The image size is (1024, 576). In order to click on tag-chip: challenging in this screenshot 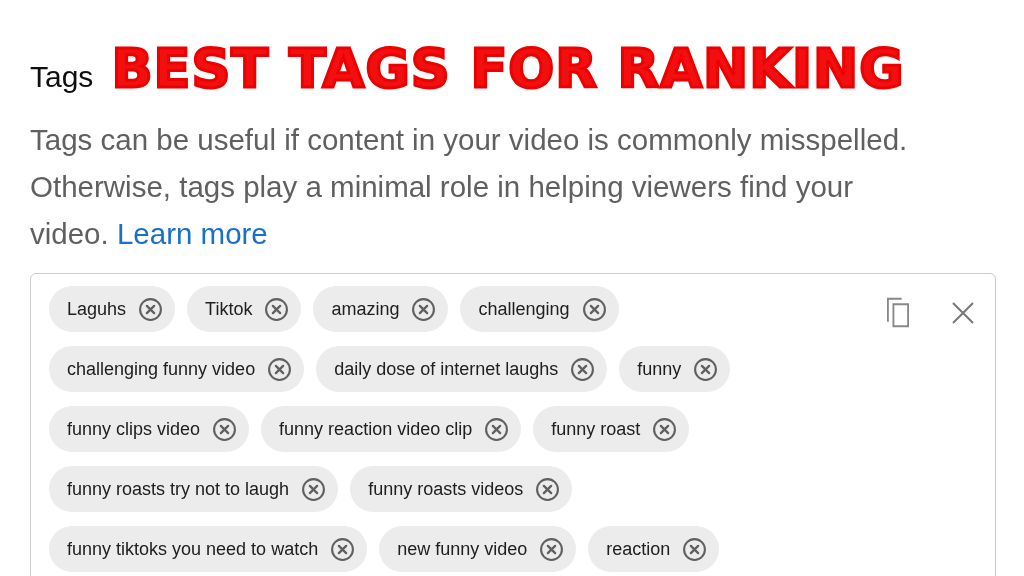, I will do `click(539, 309)`.